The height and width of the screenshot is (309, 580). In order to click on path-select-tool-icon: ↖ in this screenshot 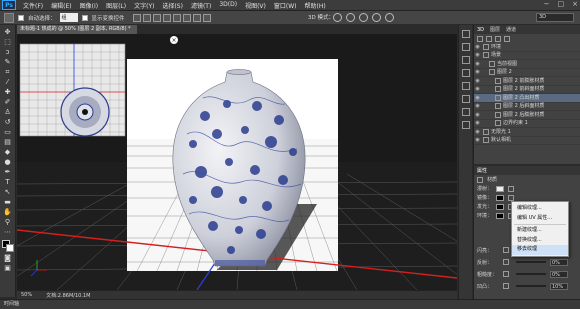, I will do `click(7, 192)`.